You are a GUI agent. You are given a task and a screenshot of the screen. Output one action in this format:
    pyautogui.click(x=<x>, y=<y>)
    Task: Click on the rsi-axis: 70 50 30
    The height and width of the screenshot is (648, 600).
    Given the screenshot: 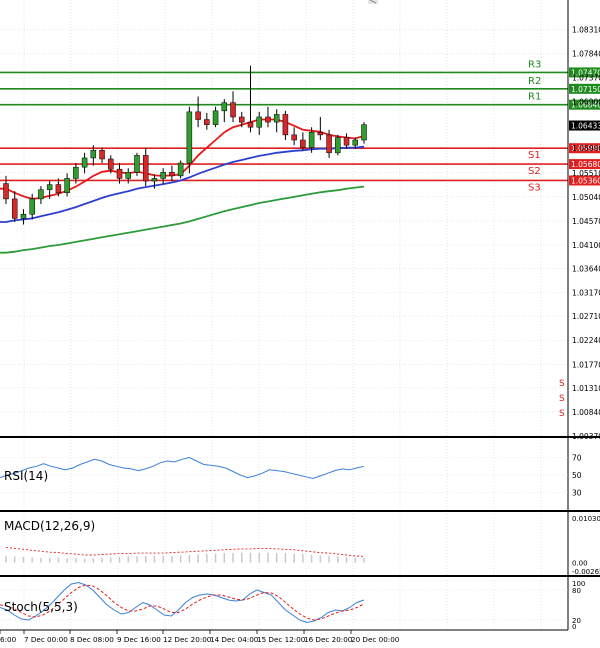 What is the action you would take?
    pyautogui.click(x=577, y=476)
    